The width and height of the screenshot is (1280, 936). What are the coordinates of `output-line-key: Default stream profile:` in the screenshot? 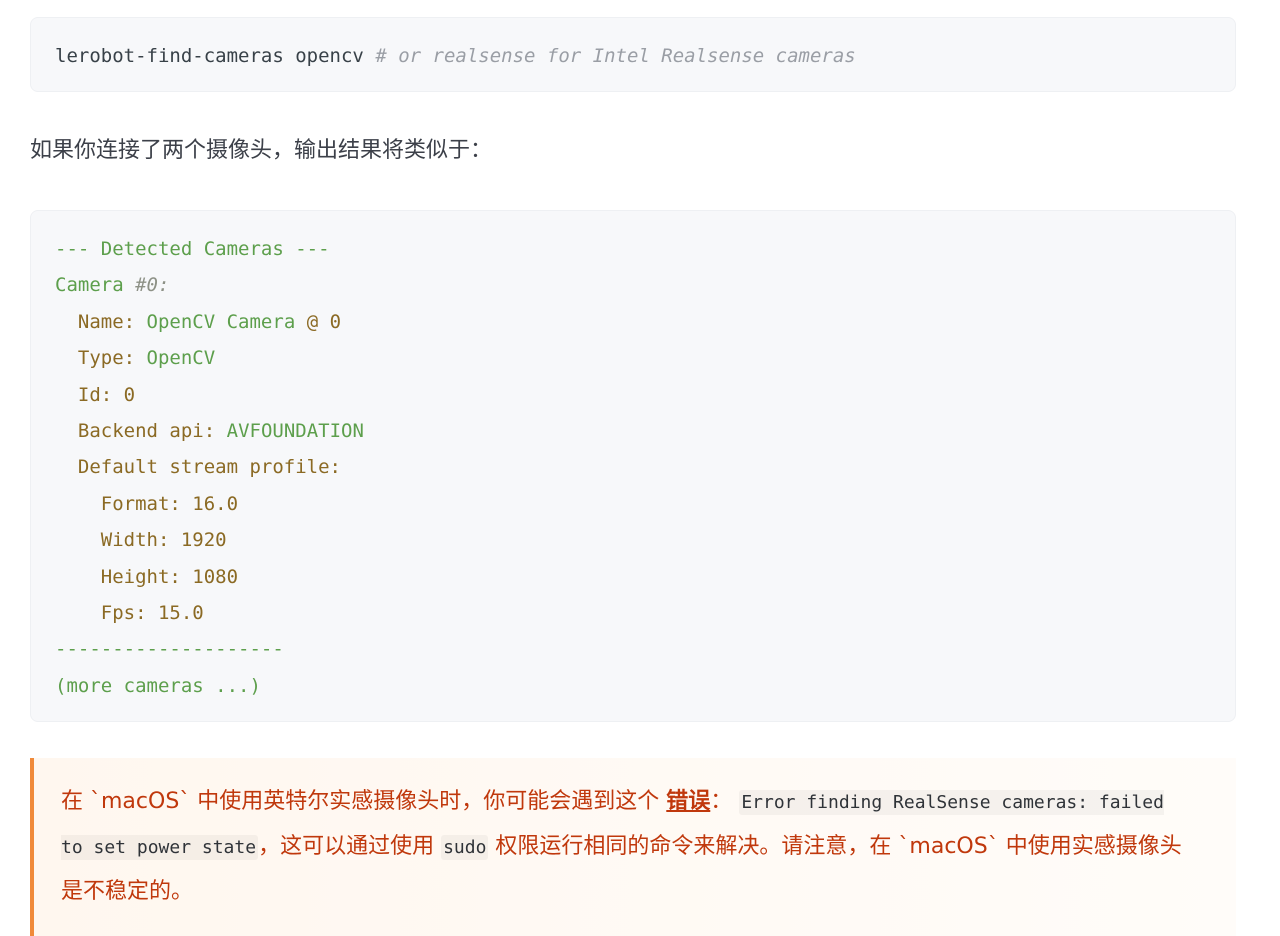 It's located at (209, 467).